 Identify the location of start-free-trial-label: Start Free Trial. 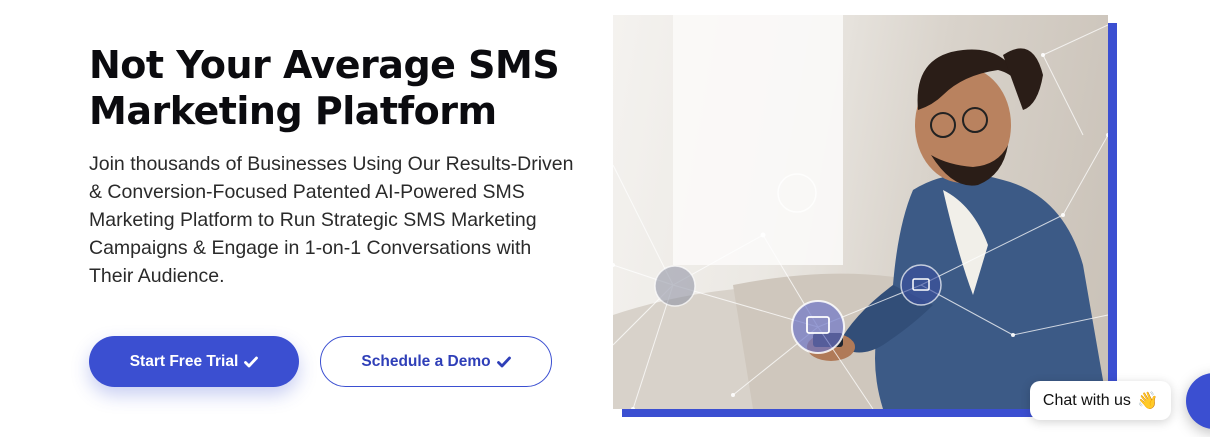
(184, 361).